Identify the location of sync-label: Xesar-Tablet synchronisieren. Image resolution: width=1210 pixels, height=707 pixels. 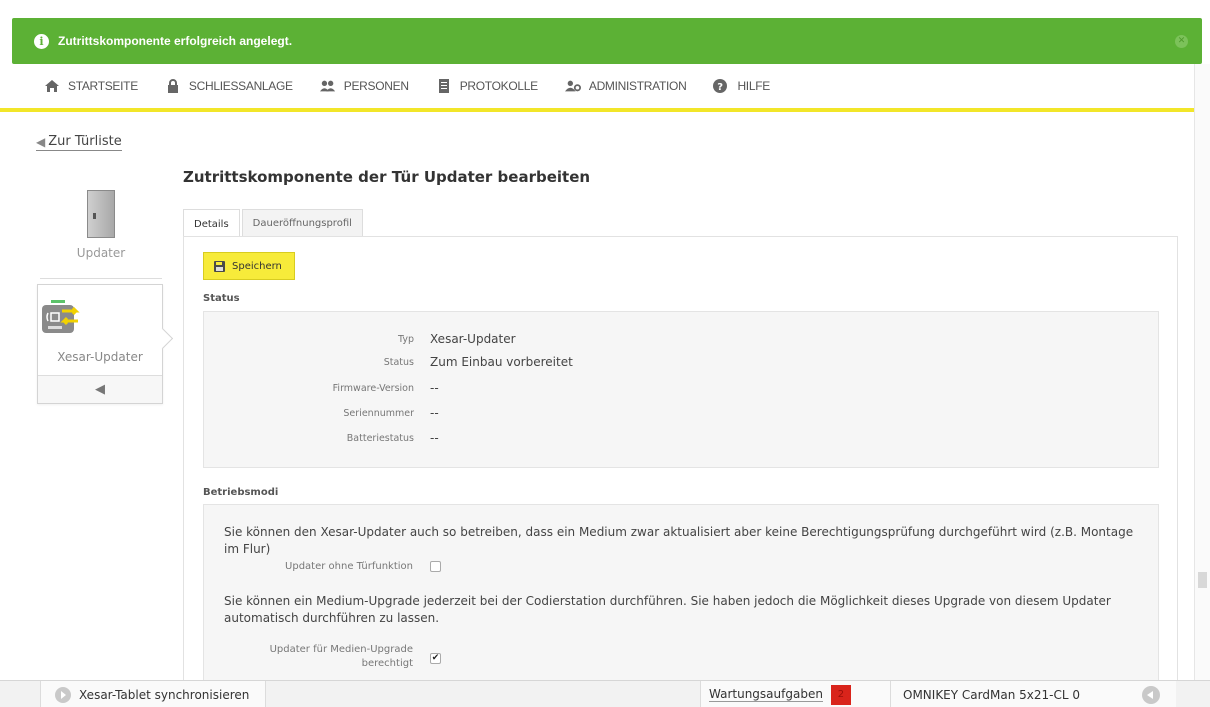
(164, 694).